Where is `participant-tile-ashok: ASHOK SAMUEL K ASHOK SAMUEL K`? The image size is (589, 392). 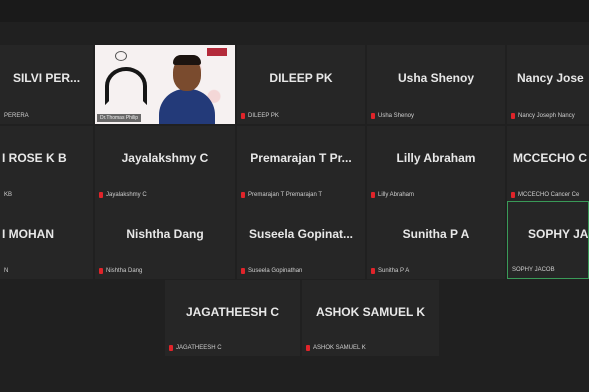 participant-tile-ashok: ASHOK SAMUEL K ASHOK SAMUEL K is located at coordinates (370, 318).